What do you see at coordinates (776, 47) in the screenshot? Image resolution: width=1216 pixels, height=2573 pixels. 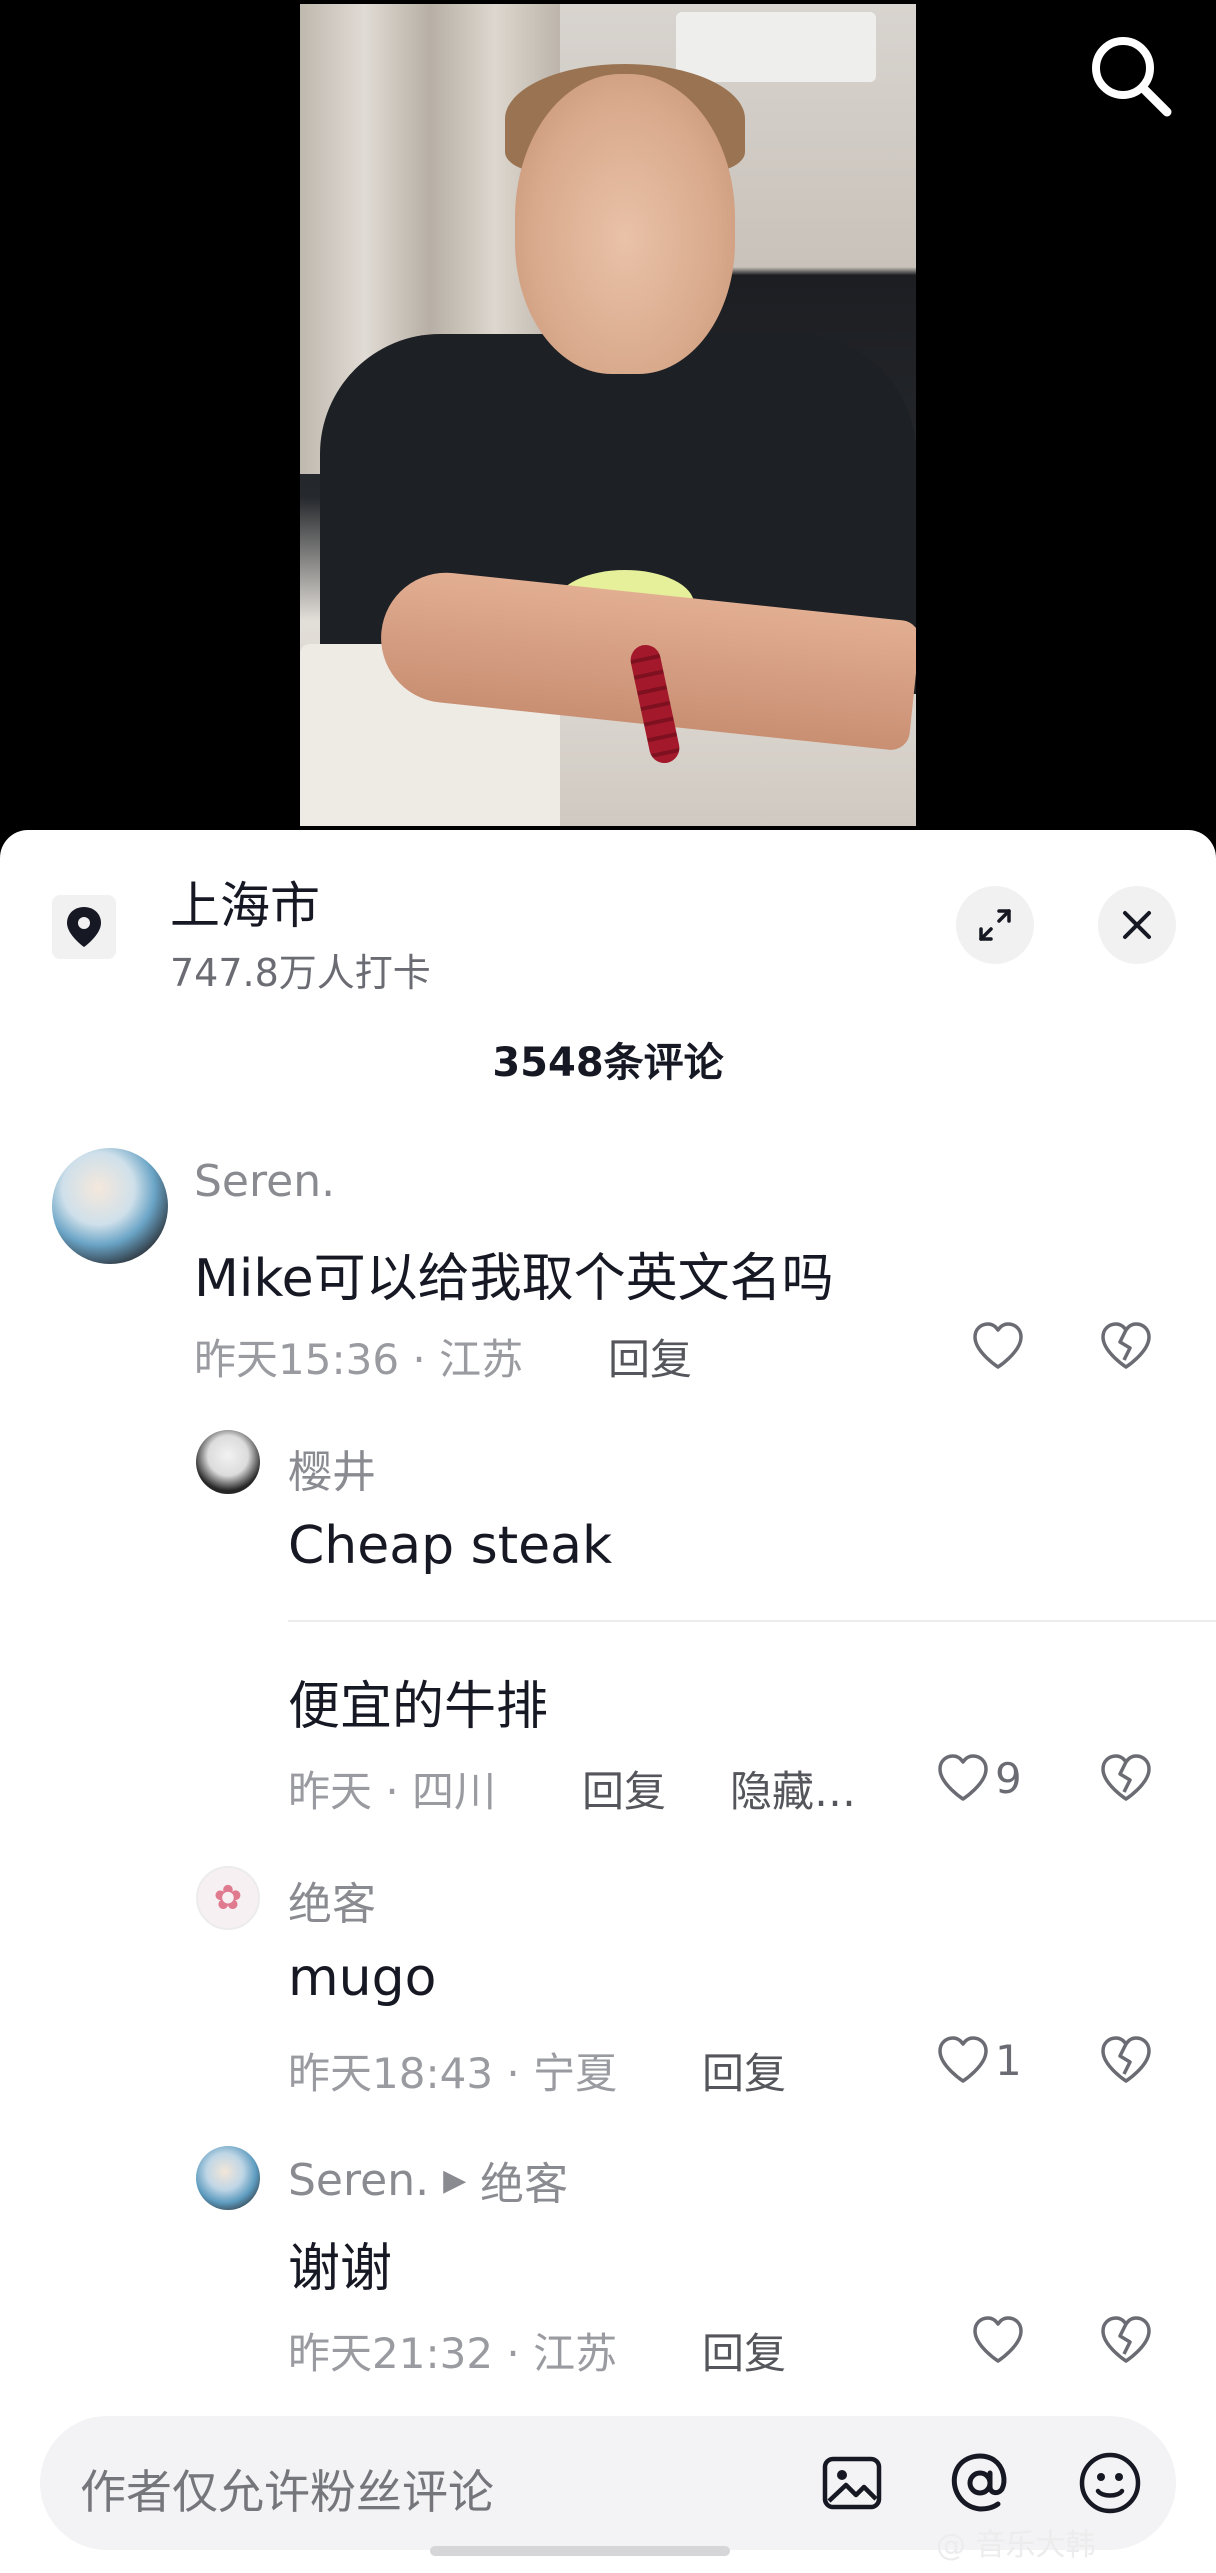 I see `video-background-ac` at bounding box center [776, 47].